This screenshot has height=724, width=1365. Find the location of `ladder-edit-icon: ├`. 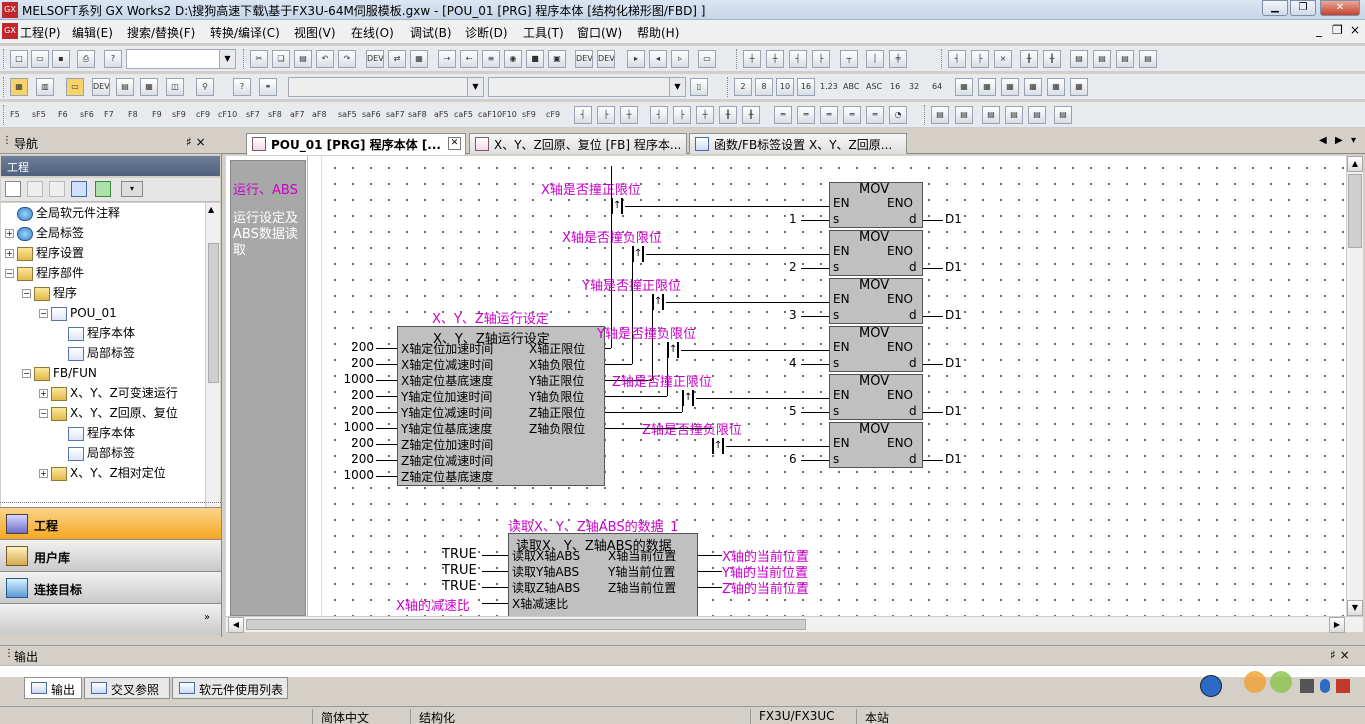

ladder-edit-icon: ├ is located at coordinates (606, 115).